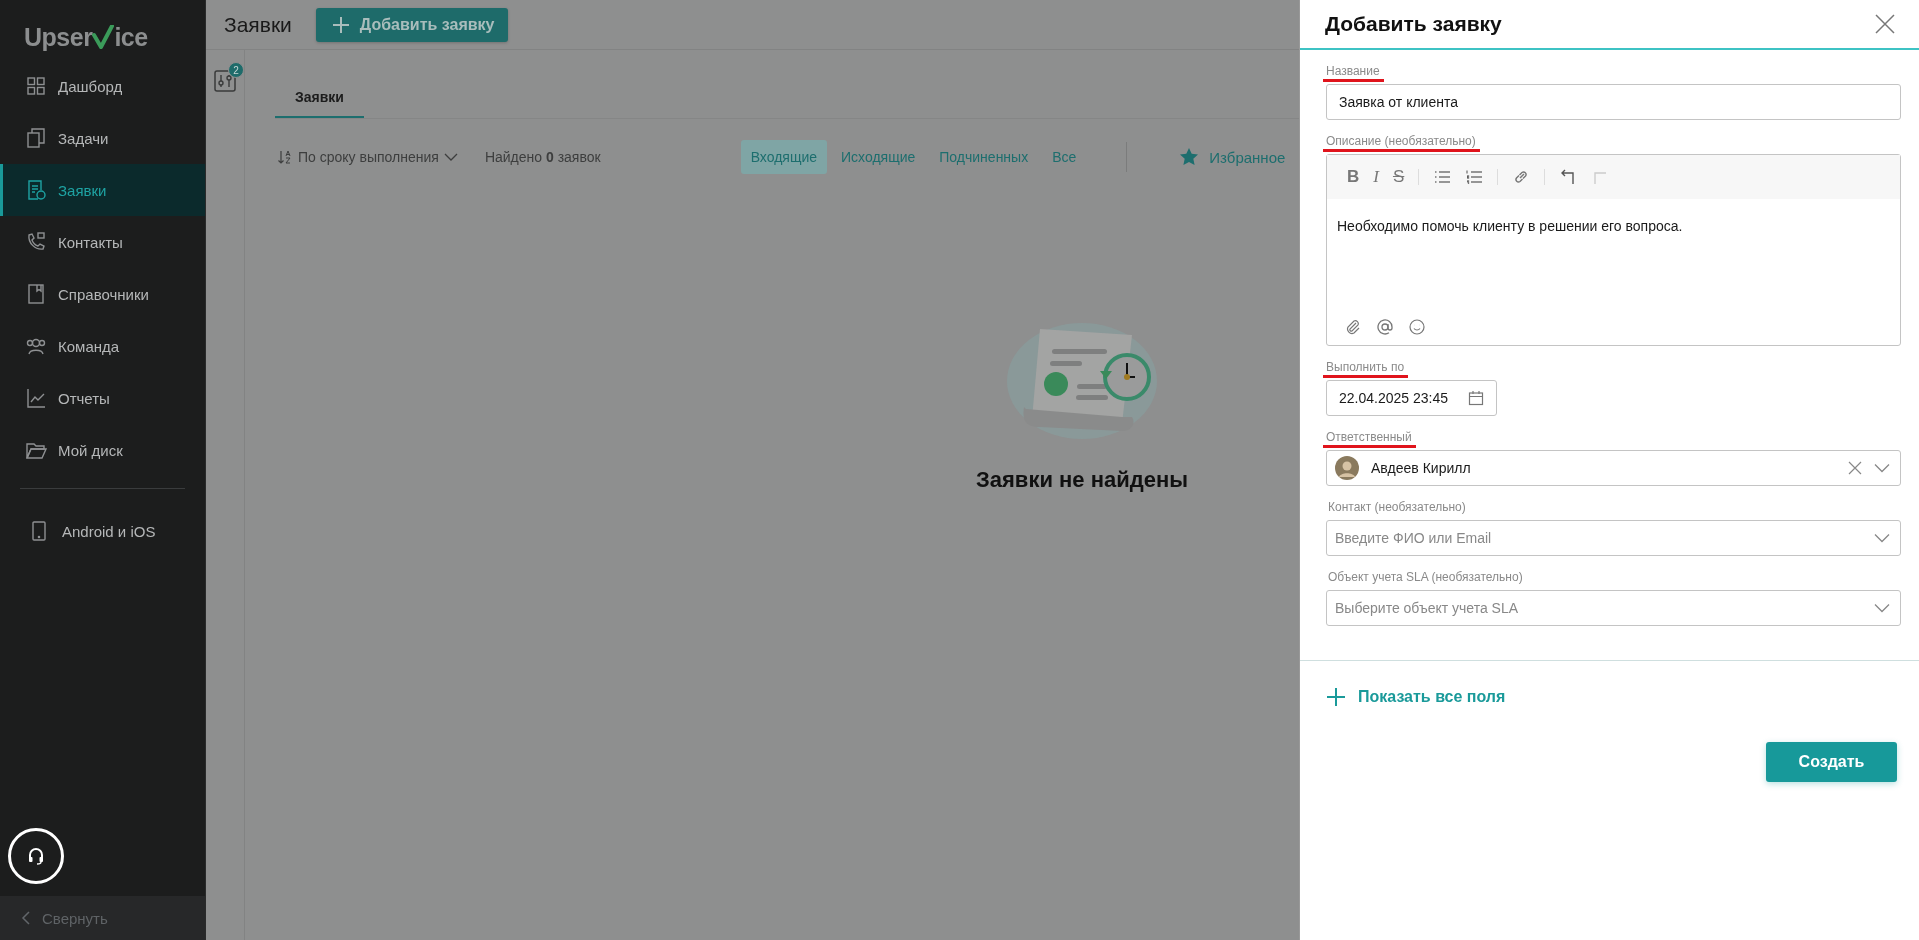 This screenshot has height=940, width=1919. I want to click on select-field: Введите ФИО или Email, so click(1613, 538).